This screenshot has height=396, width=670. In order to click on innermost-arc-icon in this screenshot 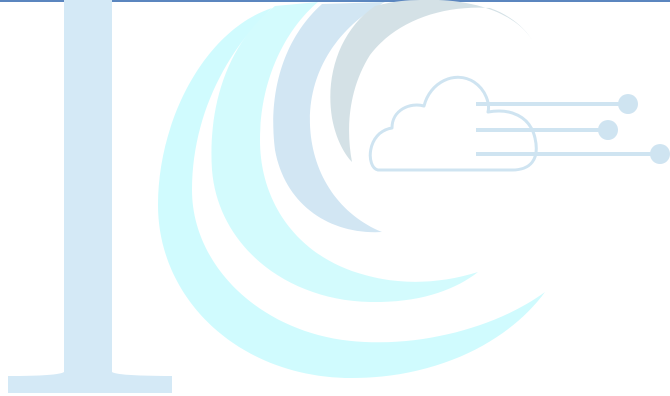, I will do `click(431, 81)`.